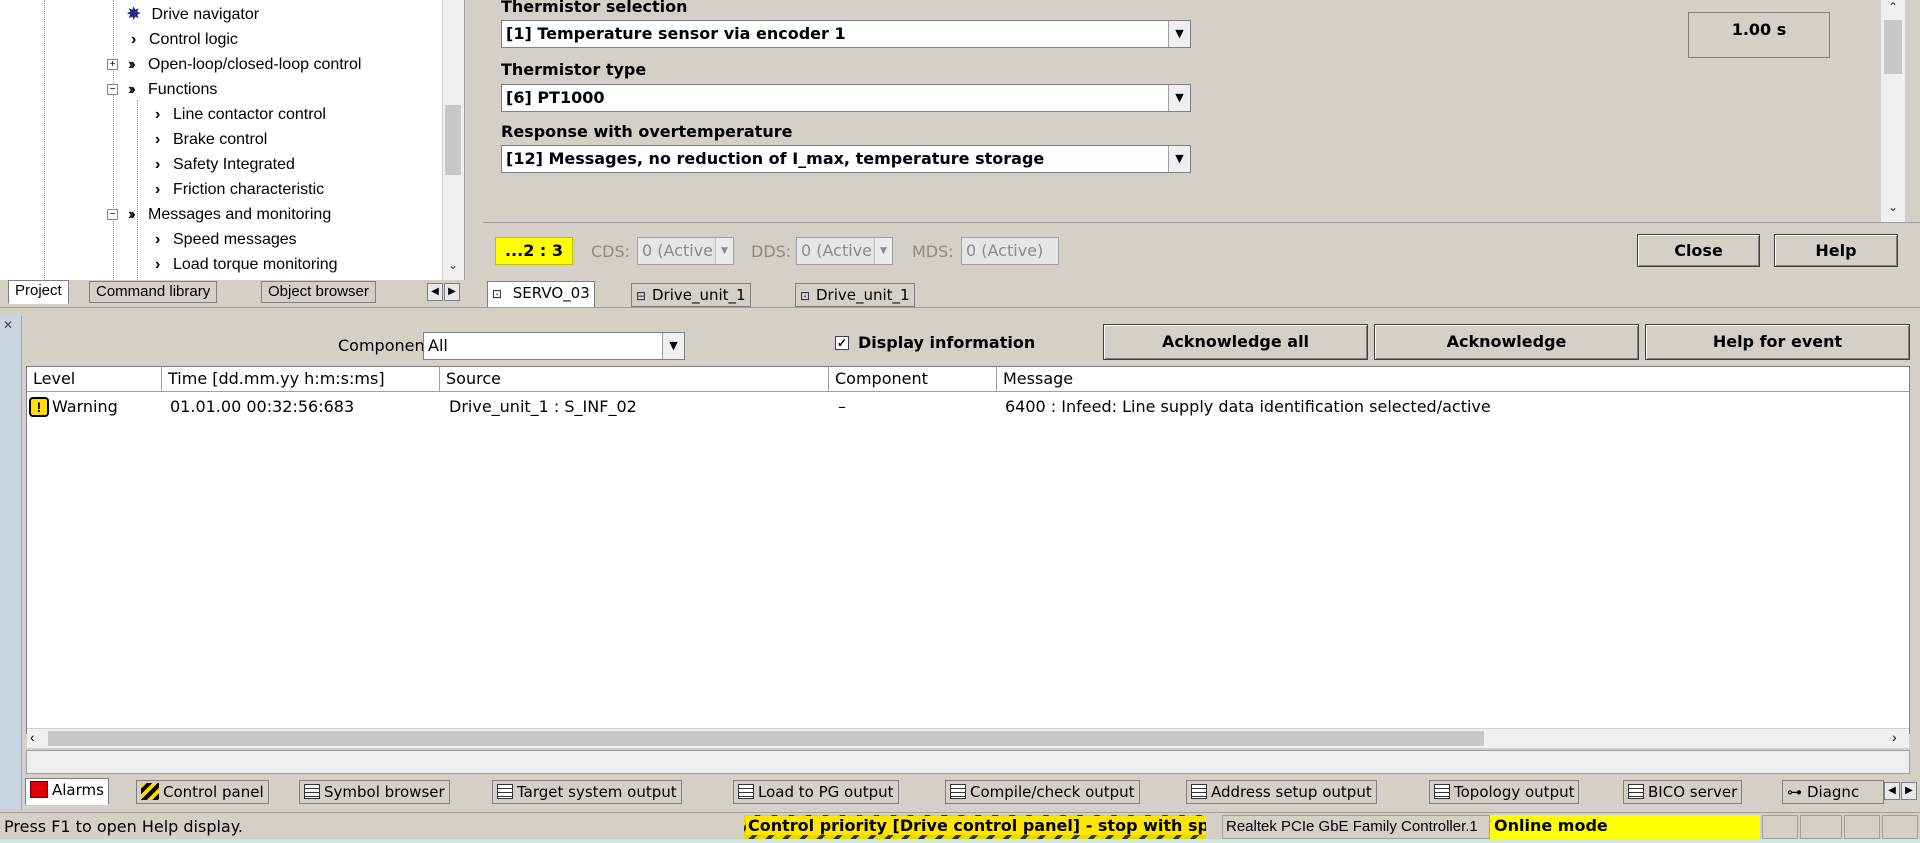 This screenshot has height=843, width=1920. I want to click on select-value: [1] Temperature sensor via encoder 1, so click(676, 33).